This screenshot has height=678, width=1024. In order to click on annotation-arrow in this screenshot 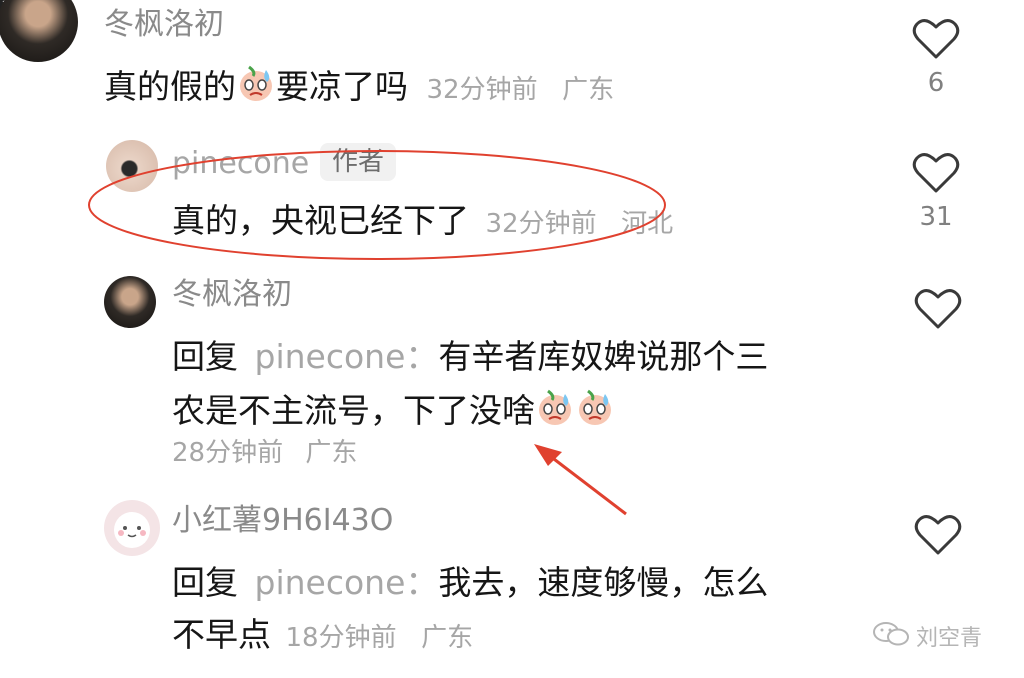, I will do `click(580, 480)`.